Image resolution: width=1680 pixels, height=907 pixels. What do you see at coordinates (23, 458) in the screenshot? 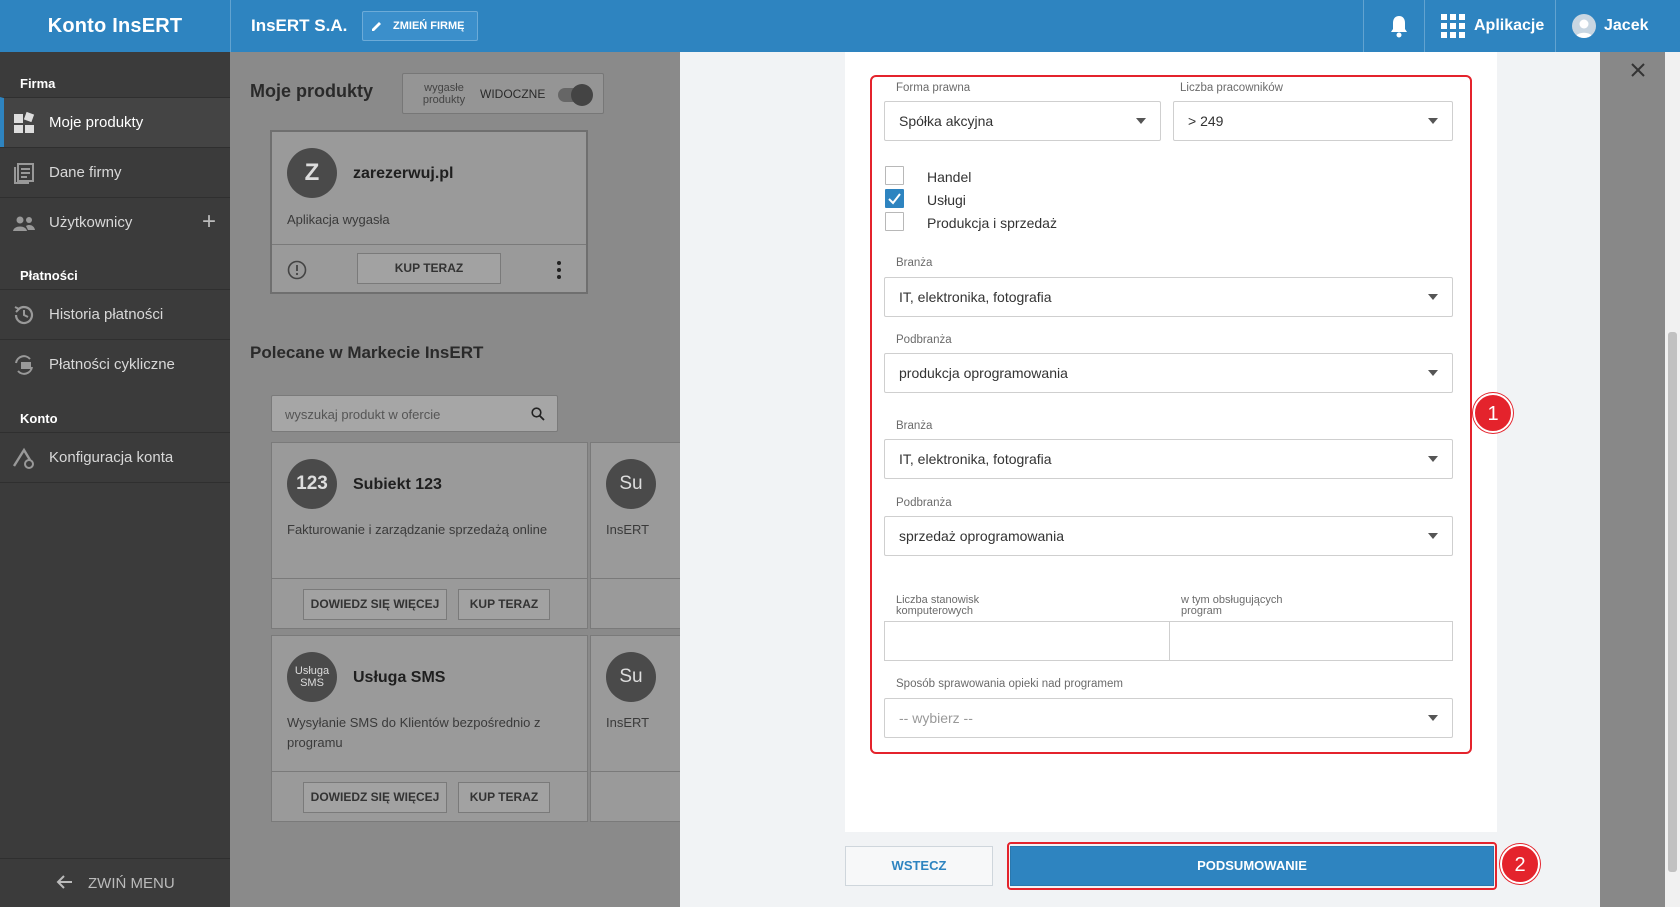
I see `user-settings-icon` at bounding box center [23, 458].